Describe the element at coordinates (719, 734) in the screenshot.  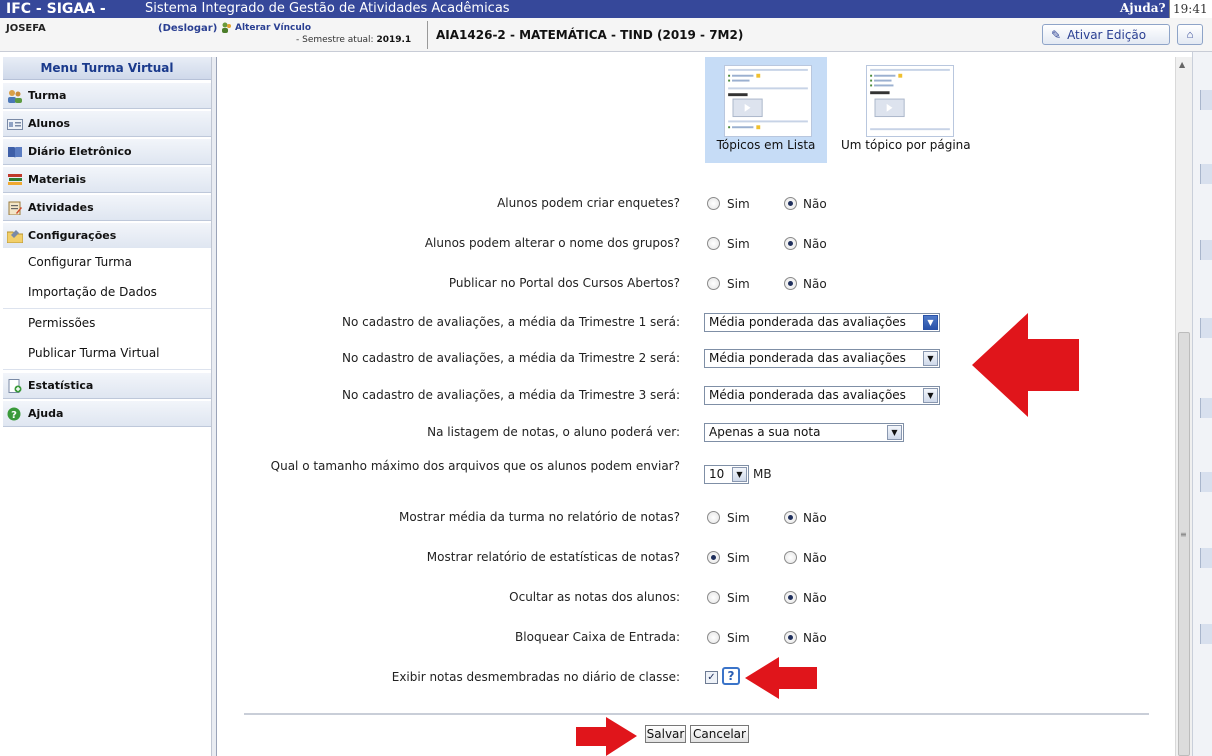
I see `cancel-button: Cancelar` at that location.